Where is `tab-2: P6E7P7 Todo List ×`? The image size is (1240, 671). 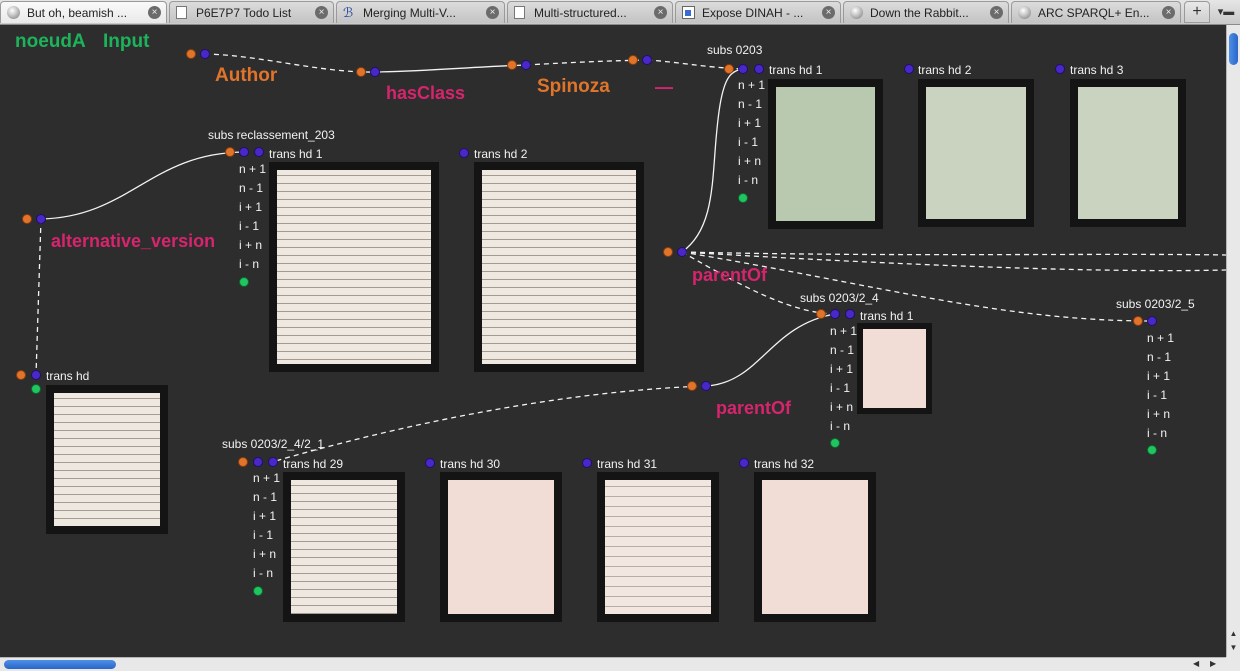 tab-2: P6E7P7 Todo List × is located at coordinates (251, 12).